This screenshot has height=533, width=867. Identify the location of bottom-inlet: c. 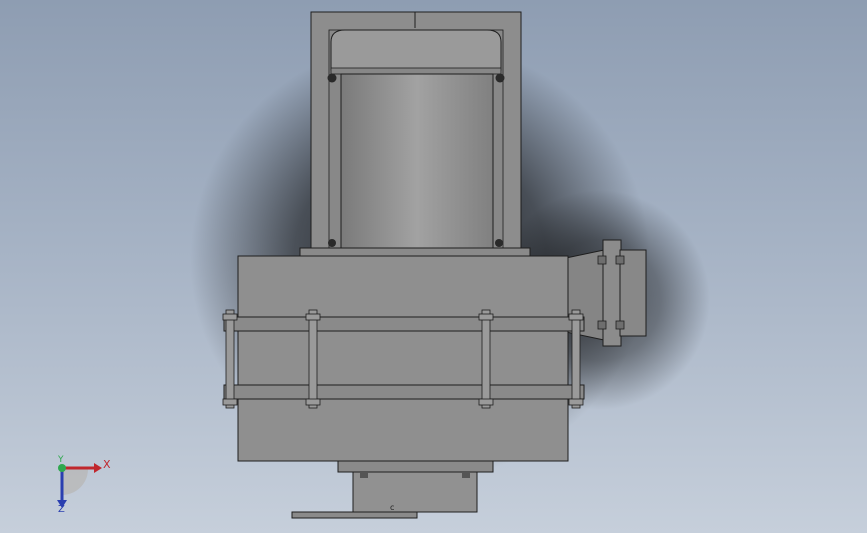
(392, 489).